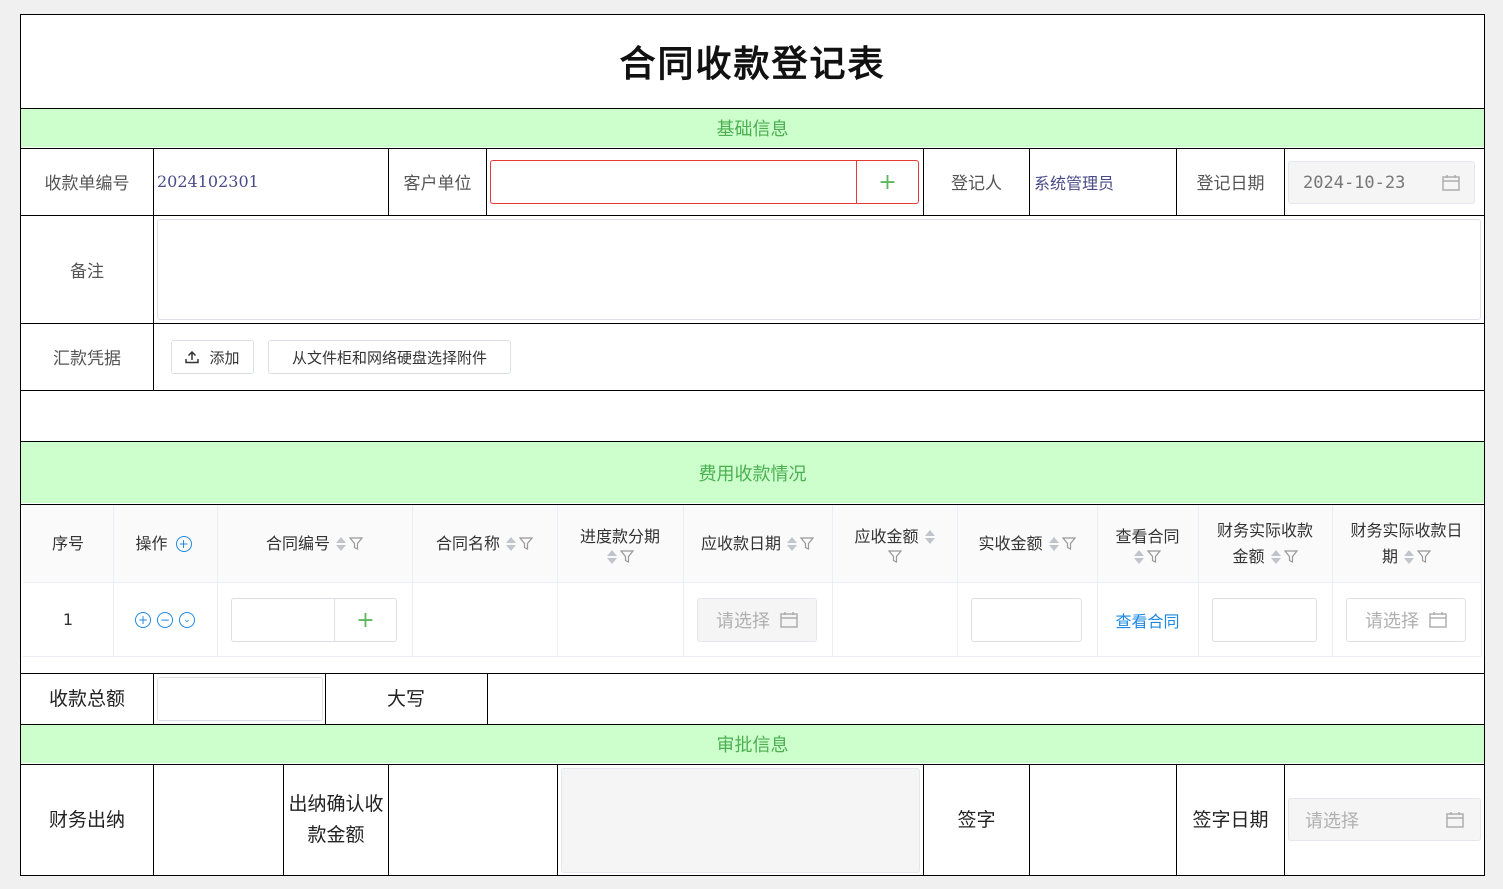  Describe the element at coordinates (1264, 620) in the screenshot. I see `fin-amount-input` at that location.